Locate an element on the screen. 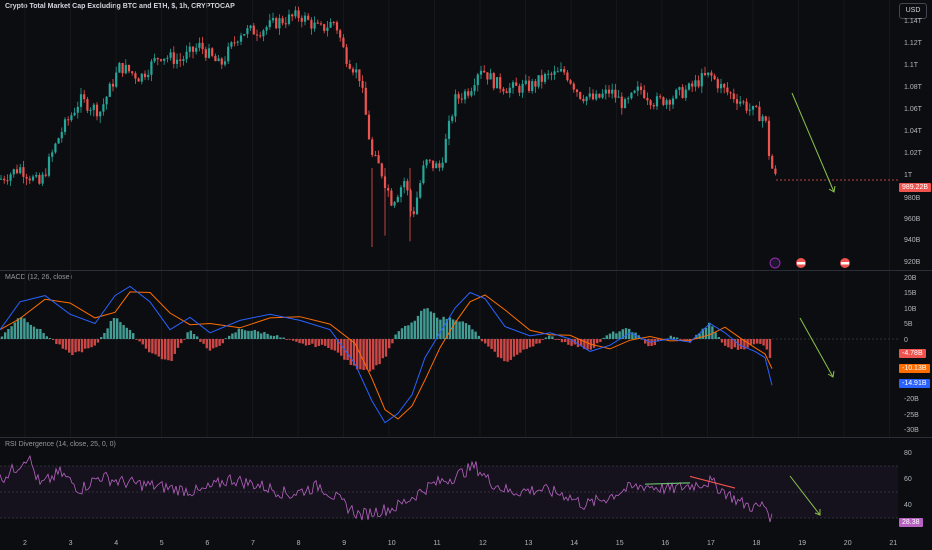 The width and height of the screenshot is (932, 550). axis-tick-label: 1.04T is located at coordinates (913, 131).